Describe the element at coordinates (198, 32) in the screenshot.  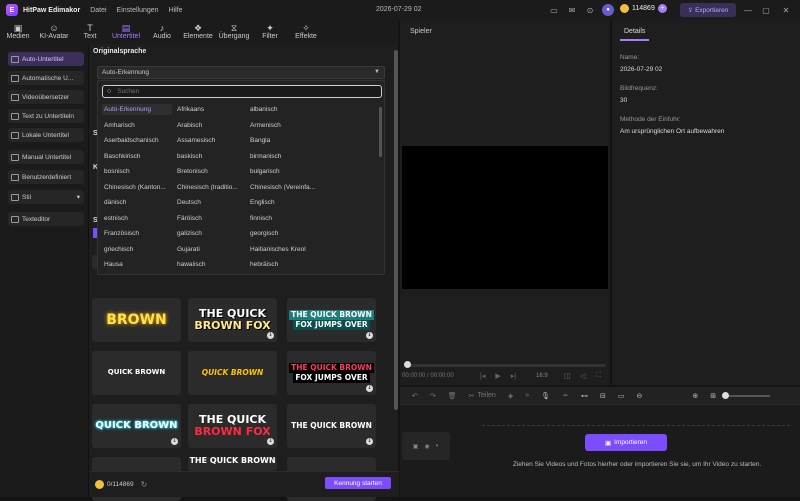
I see `tab-elemente: ❖ Elemente` at that location.